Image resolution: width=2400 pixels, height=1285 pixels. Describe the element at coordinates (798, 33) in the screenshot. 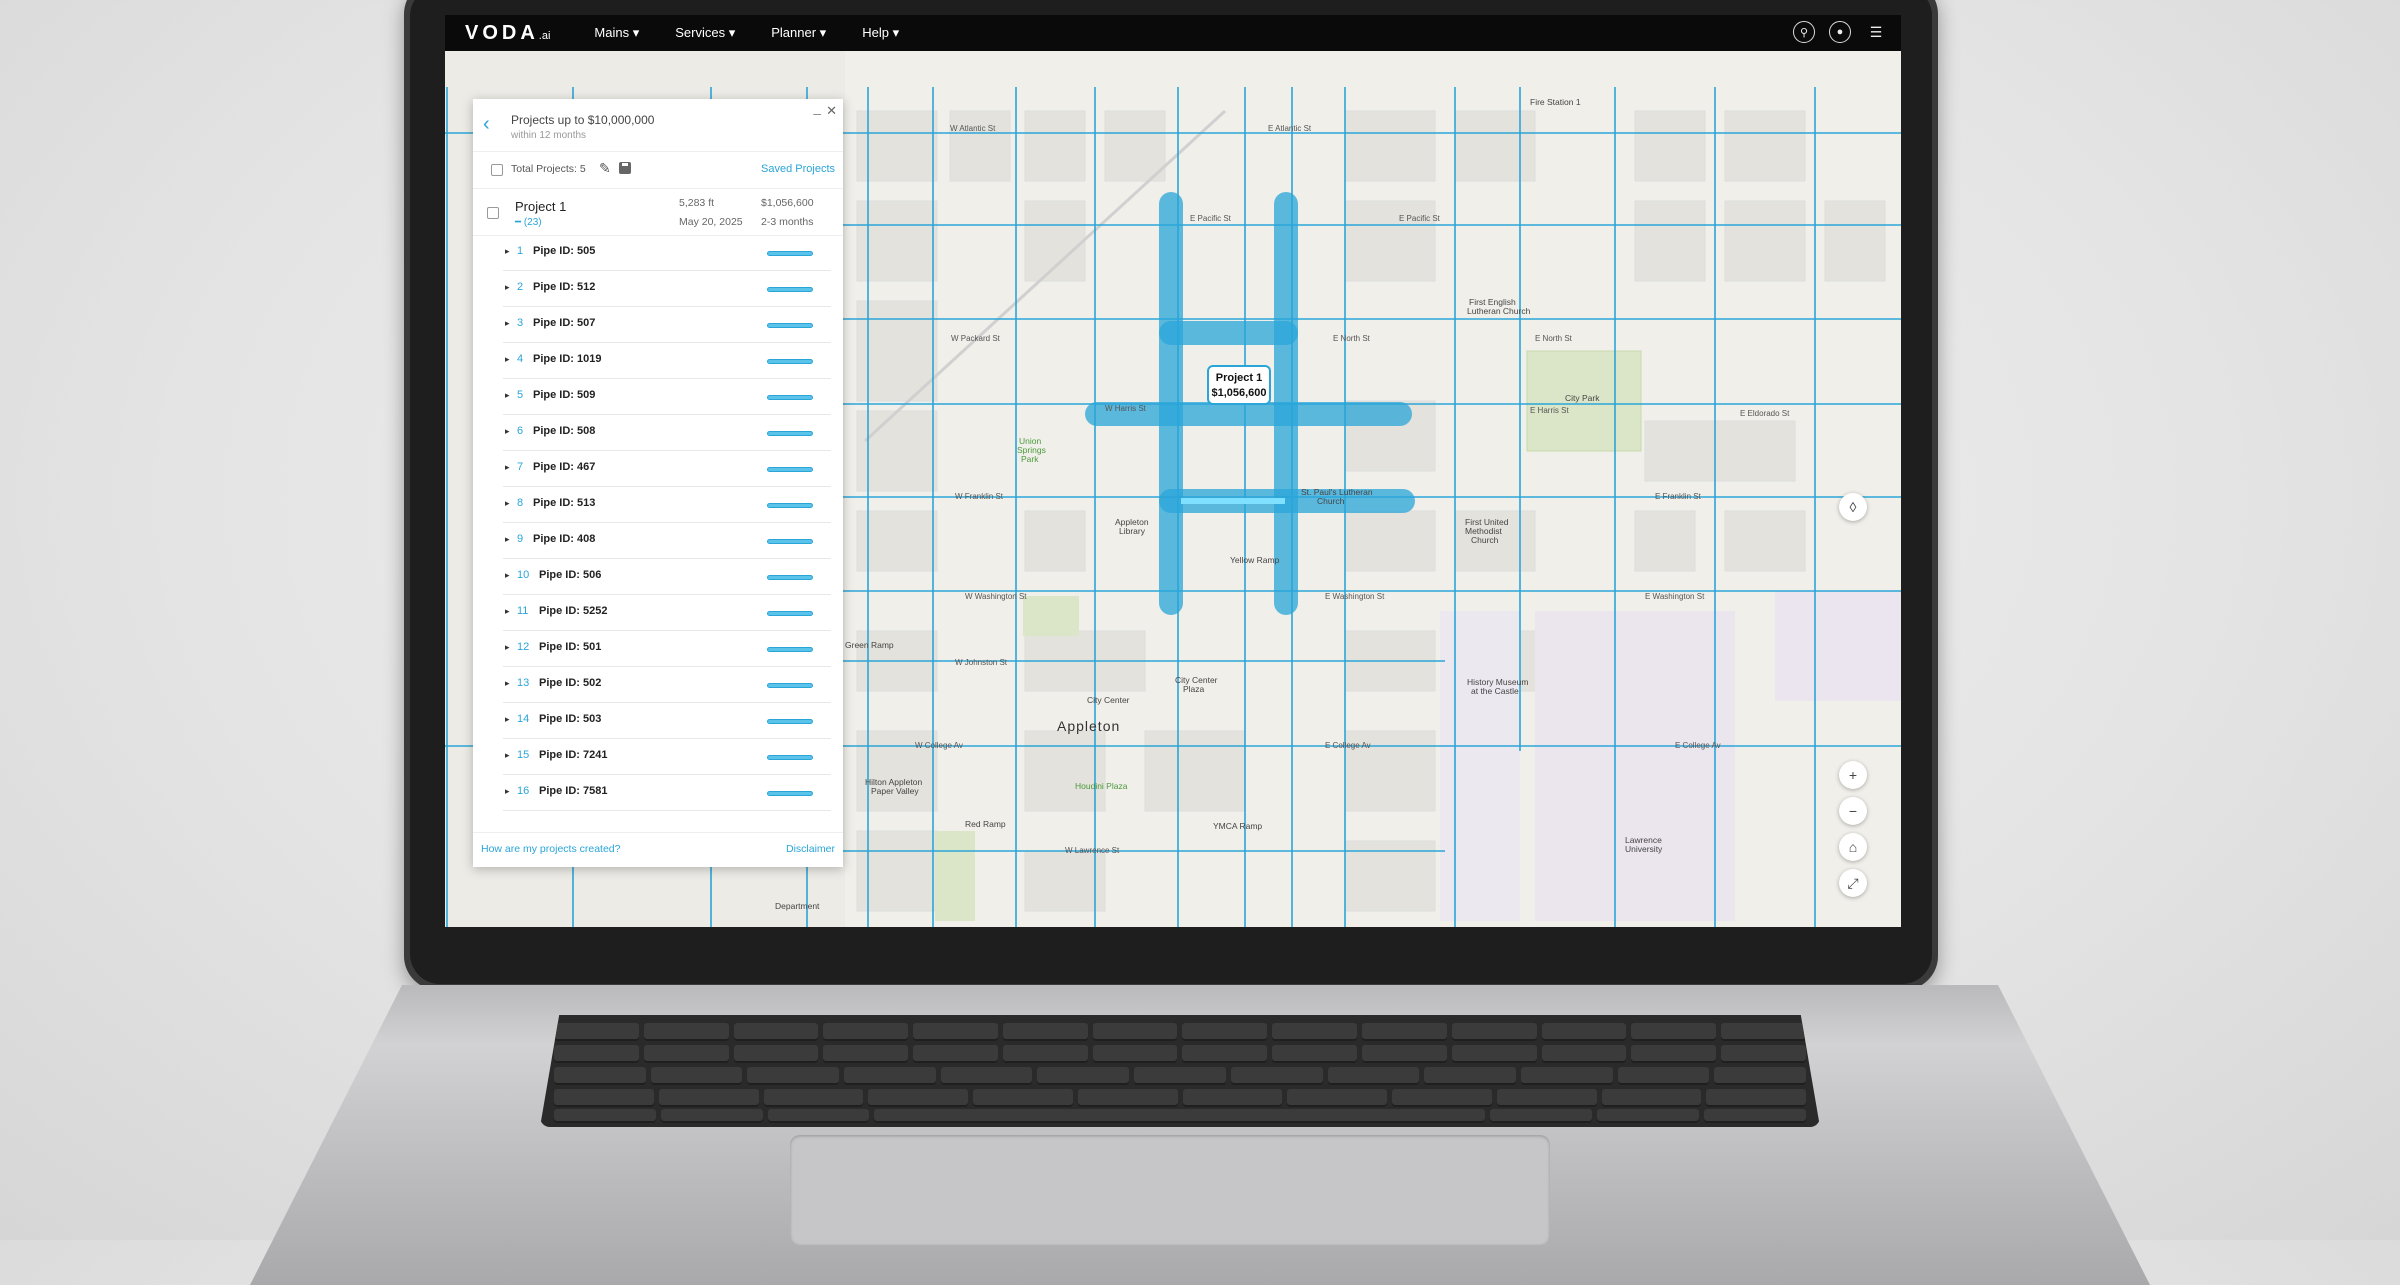

I see `menu-planner: Planner ▾` at that location.